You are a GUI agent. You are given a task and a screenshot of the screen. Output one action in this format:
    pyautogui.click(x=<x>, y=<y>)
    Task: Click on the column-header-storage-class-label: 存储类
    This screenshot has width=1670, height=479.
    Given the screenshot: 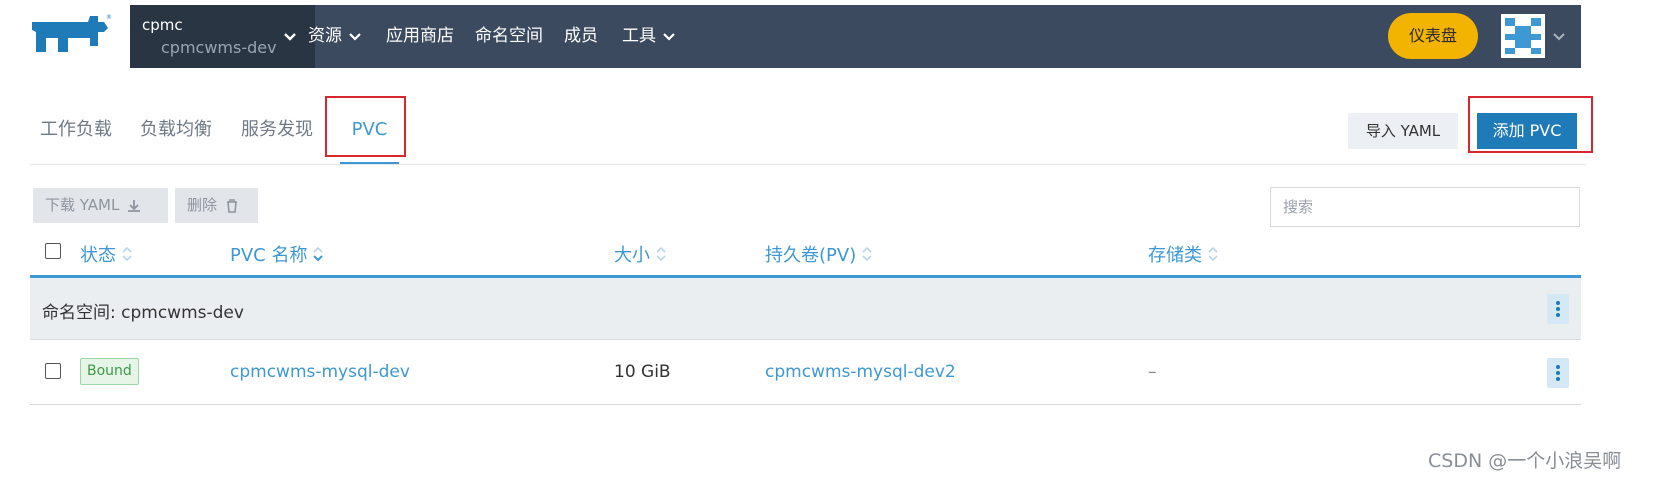 What is the action you would take?
    pyautogui.click(x=1175, y=255)
    